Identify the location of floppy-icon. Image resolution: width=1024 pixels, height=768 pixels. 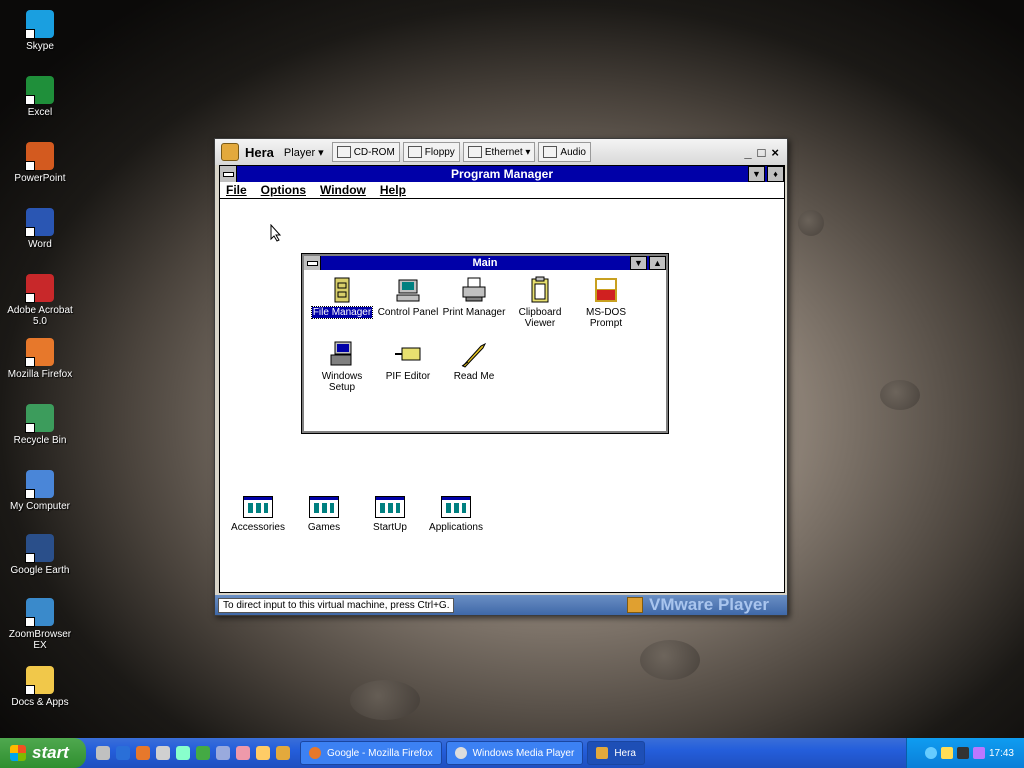
(414, 152).